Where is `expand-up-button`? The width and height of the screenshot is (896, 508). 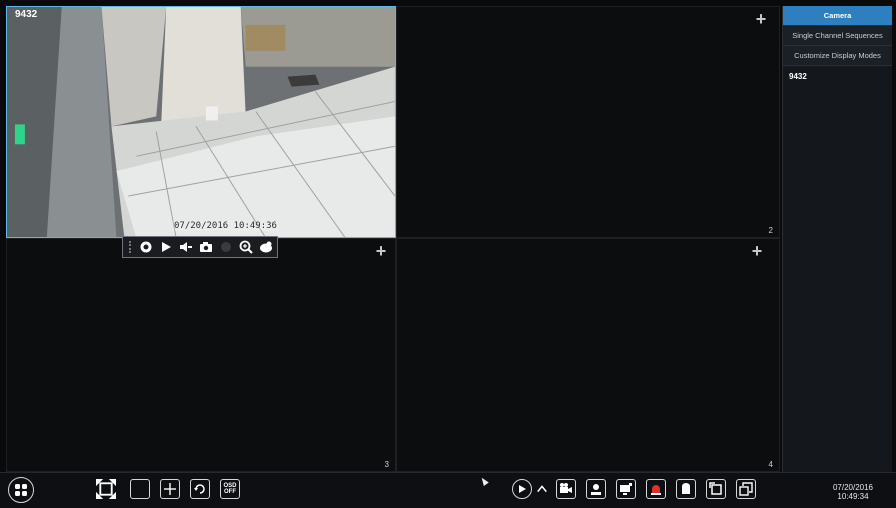 expand-up-button is located at coordinates (542, 489).